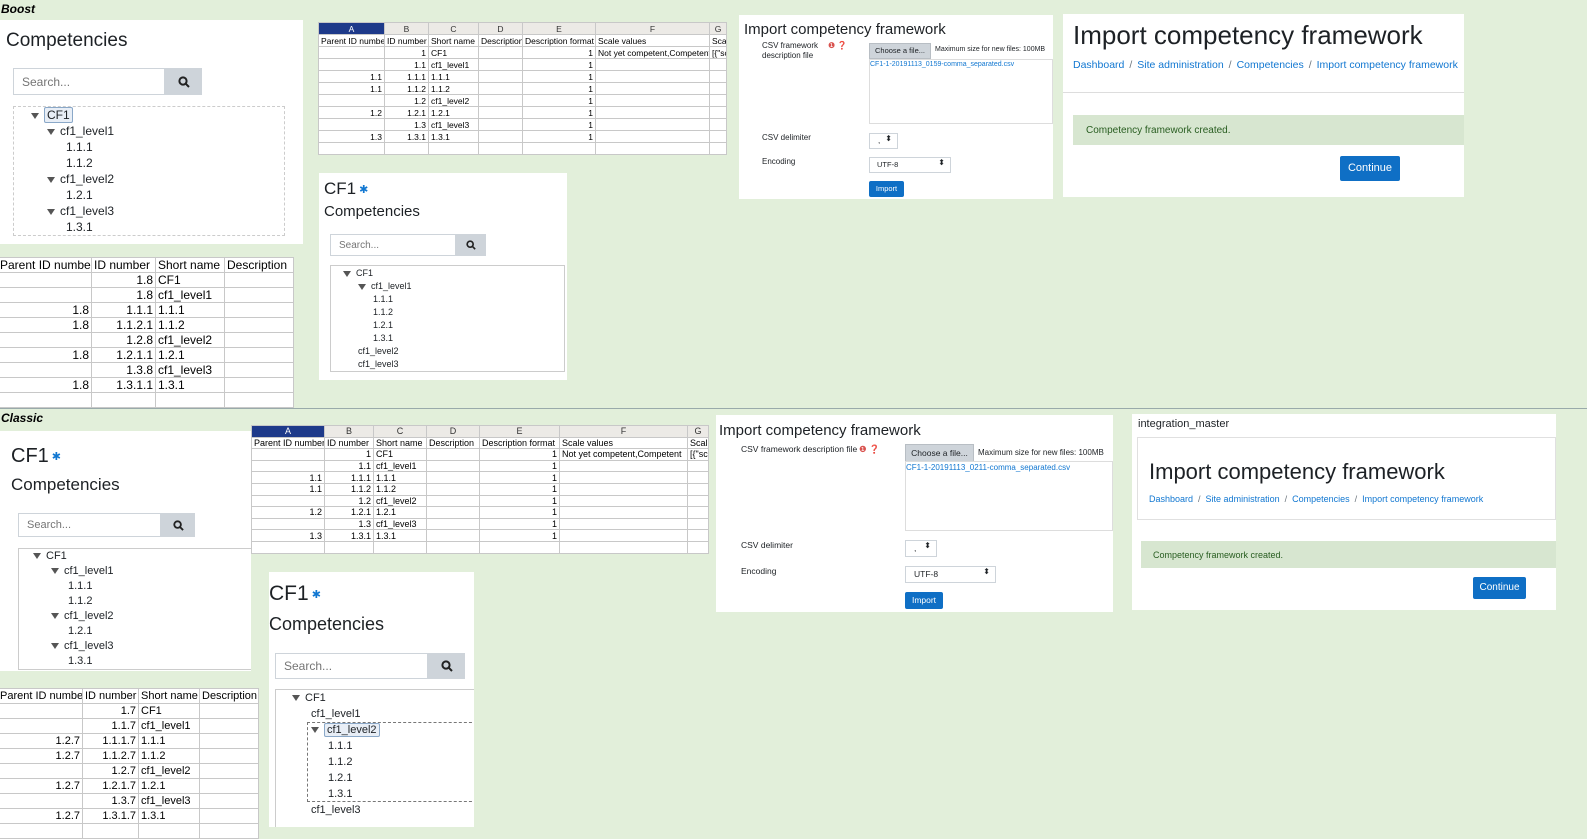  What do you see at coordinates (123, 280) in the screenshot?
I see `table-cell: 1.8` at bounding box center [123, 280].